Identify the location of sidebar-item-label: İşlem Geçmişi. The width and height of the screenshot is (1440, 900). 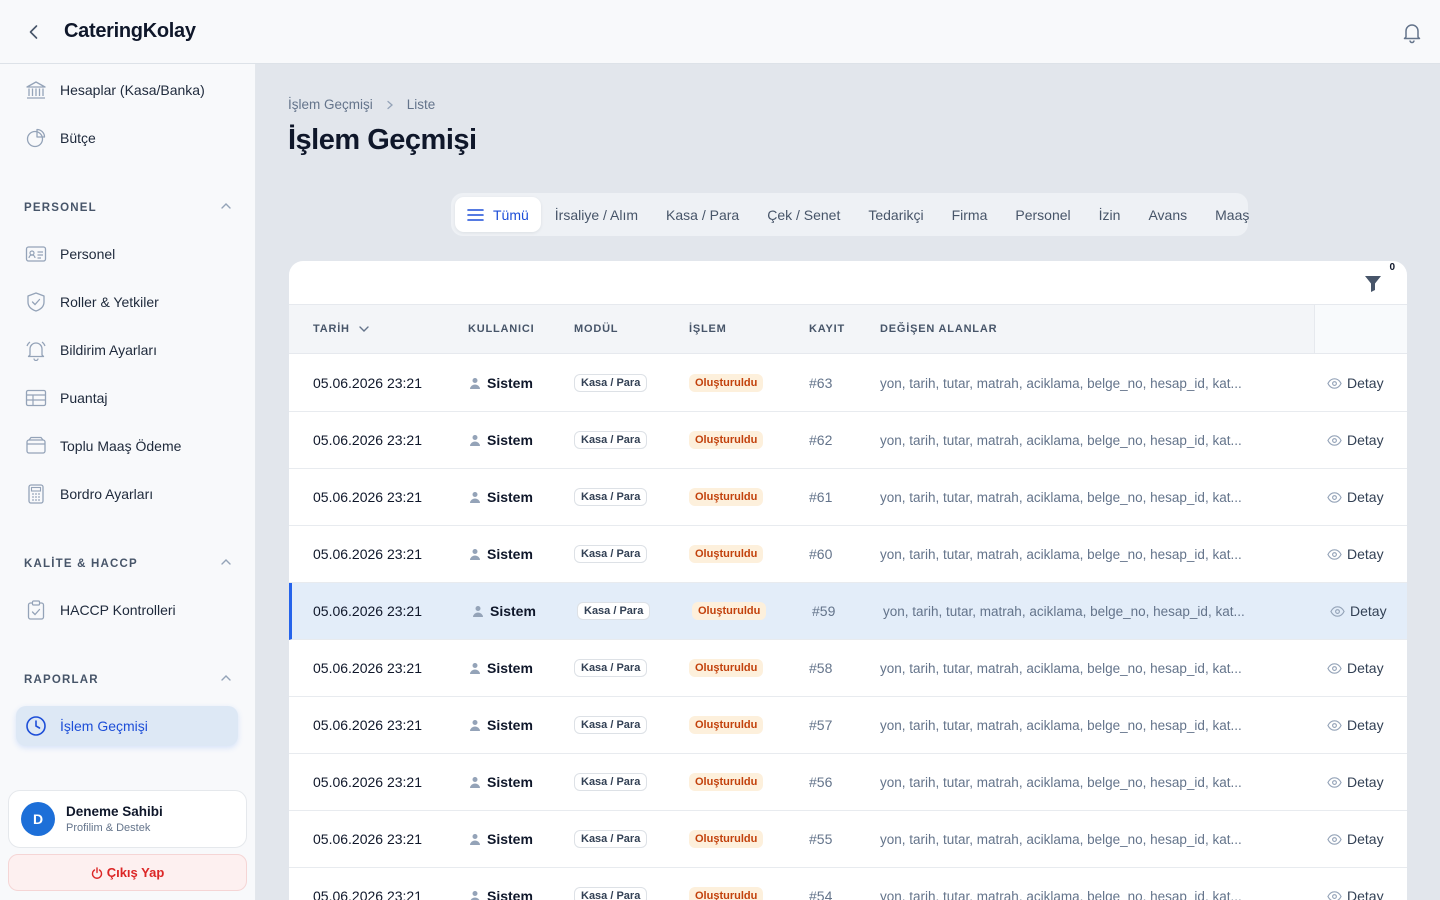
(104, 726).